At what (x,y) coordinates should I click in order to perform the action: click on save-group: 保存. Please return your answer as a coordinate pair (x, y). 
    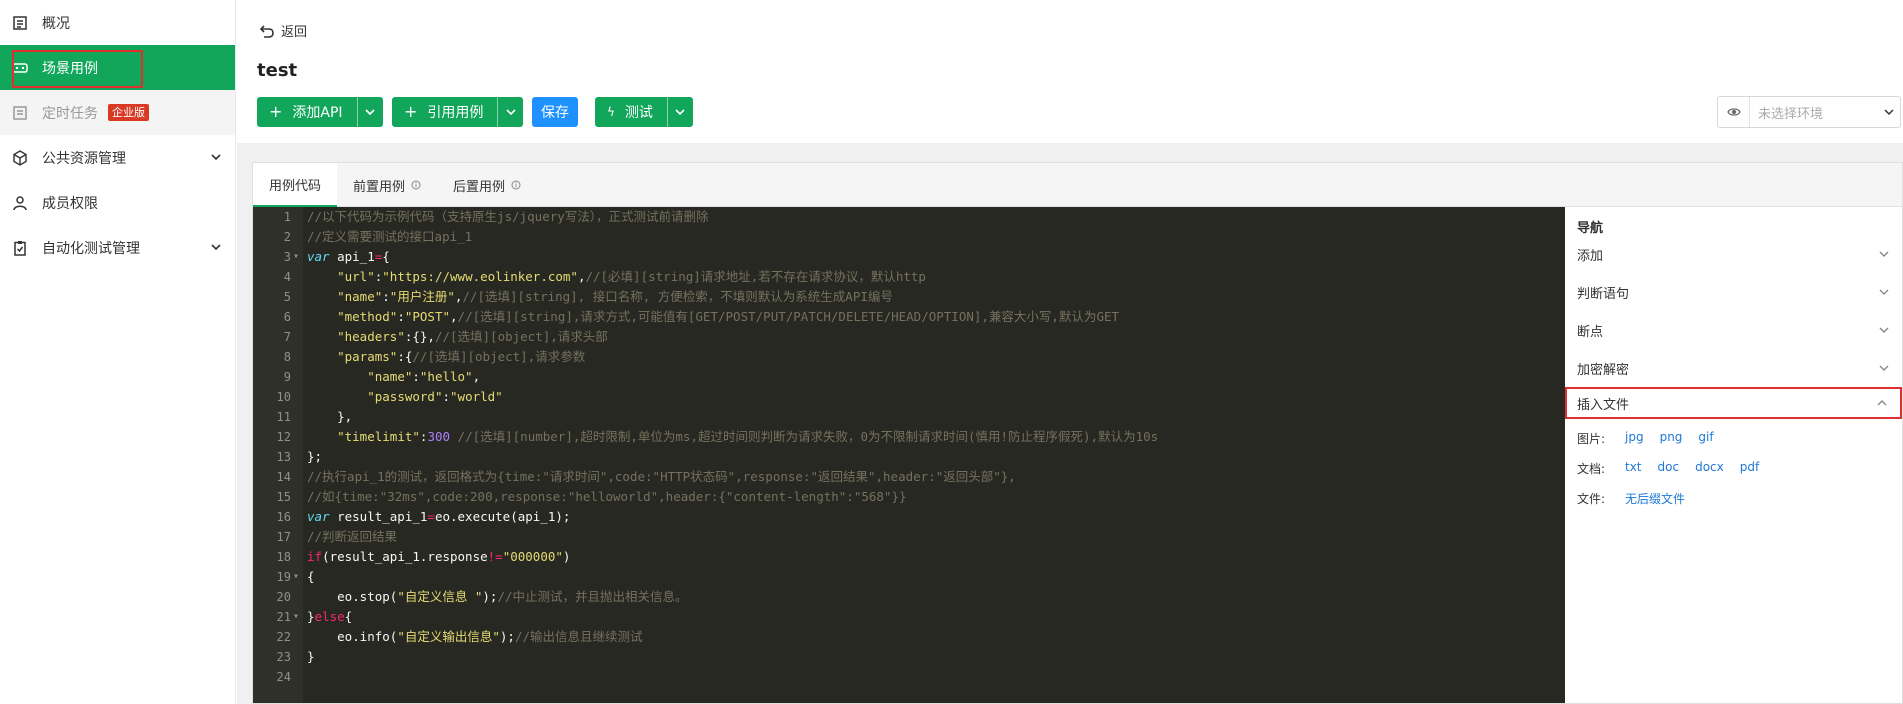
    Looking at the image, I should click on (555, 112).